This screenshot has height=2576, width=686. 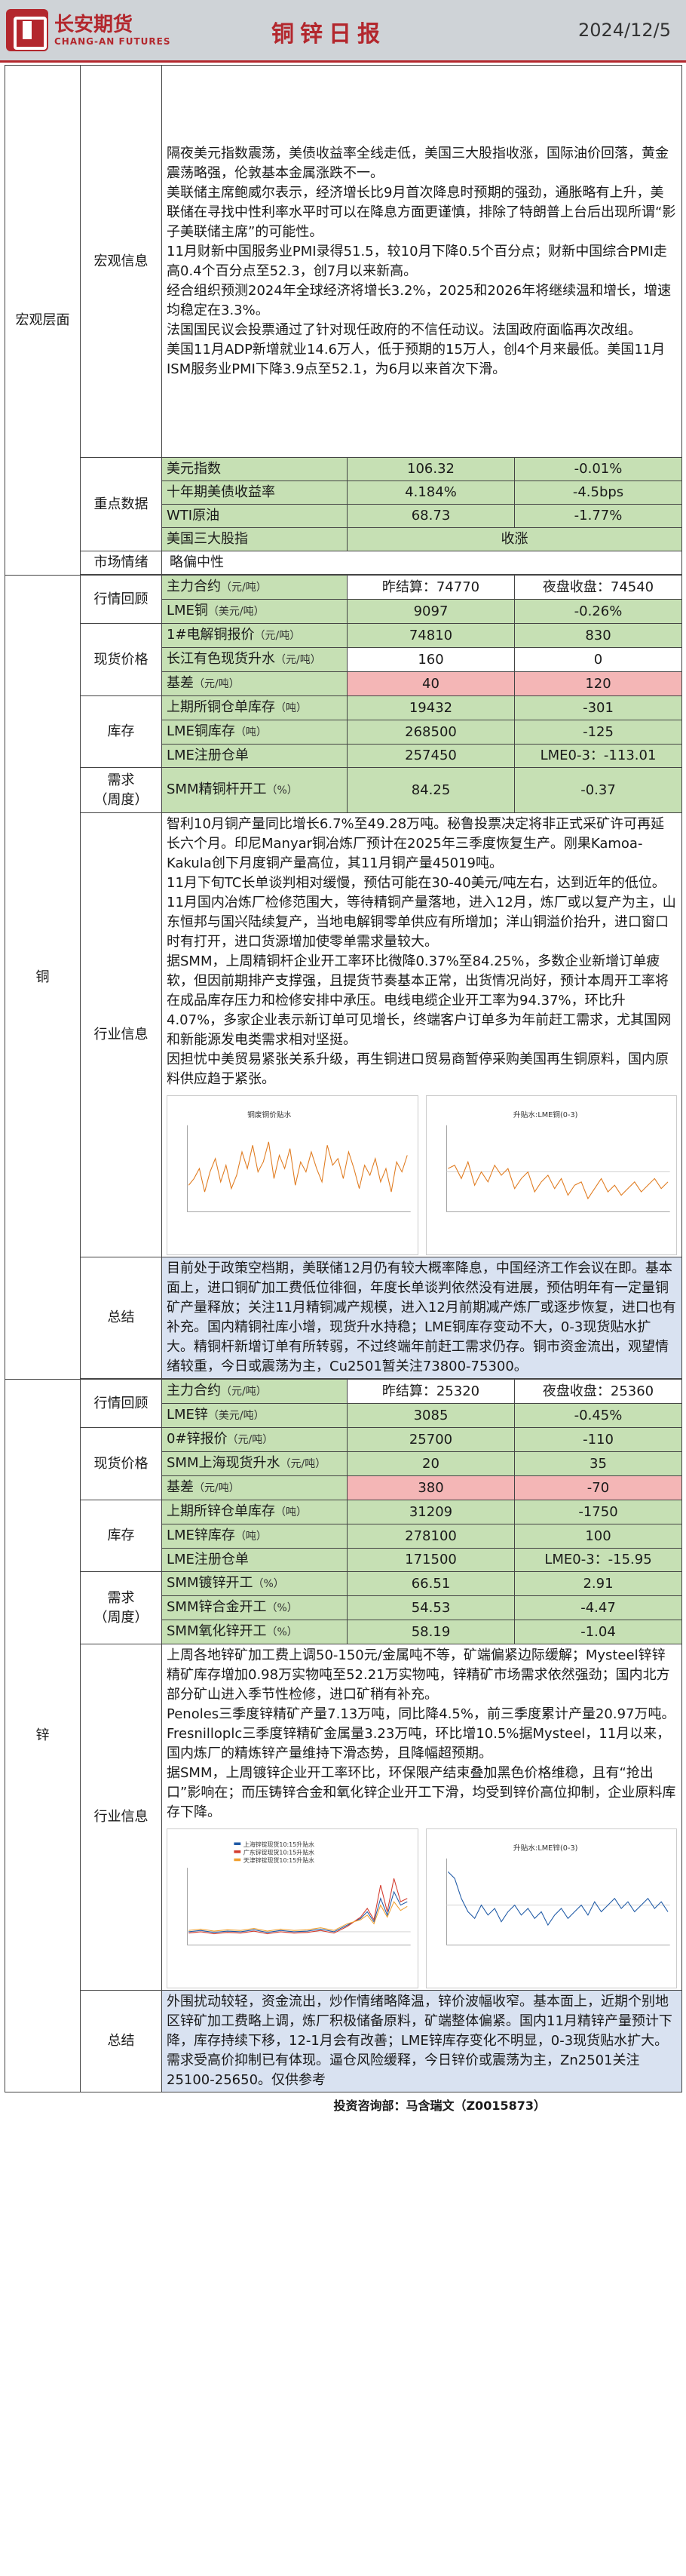 I want to click on key-row-value: 106.32, so click(x=431, y=469).